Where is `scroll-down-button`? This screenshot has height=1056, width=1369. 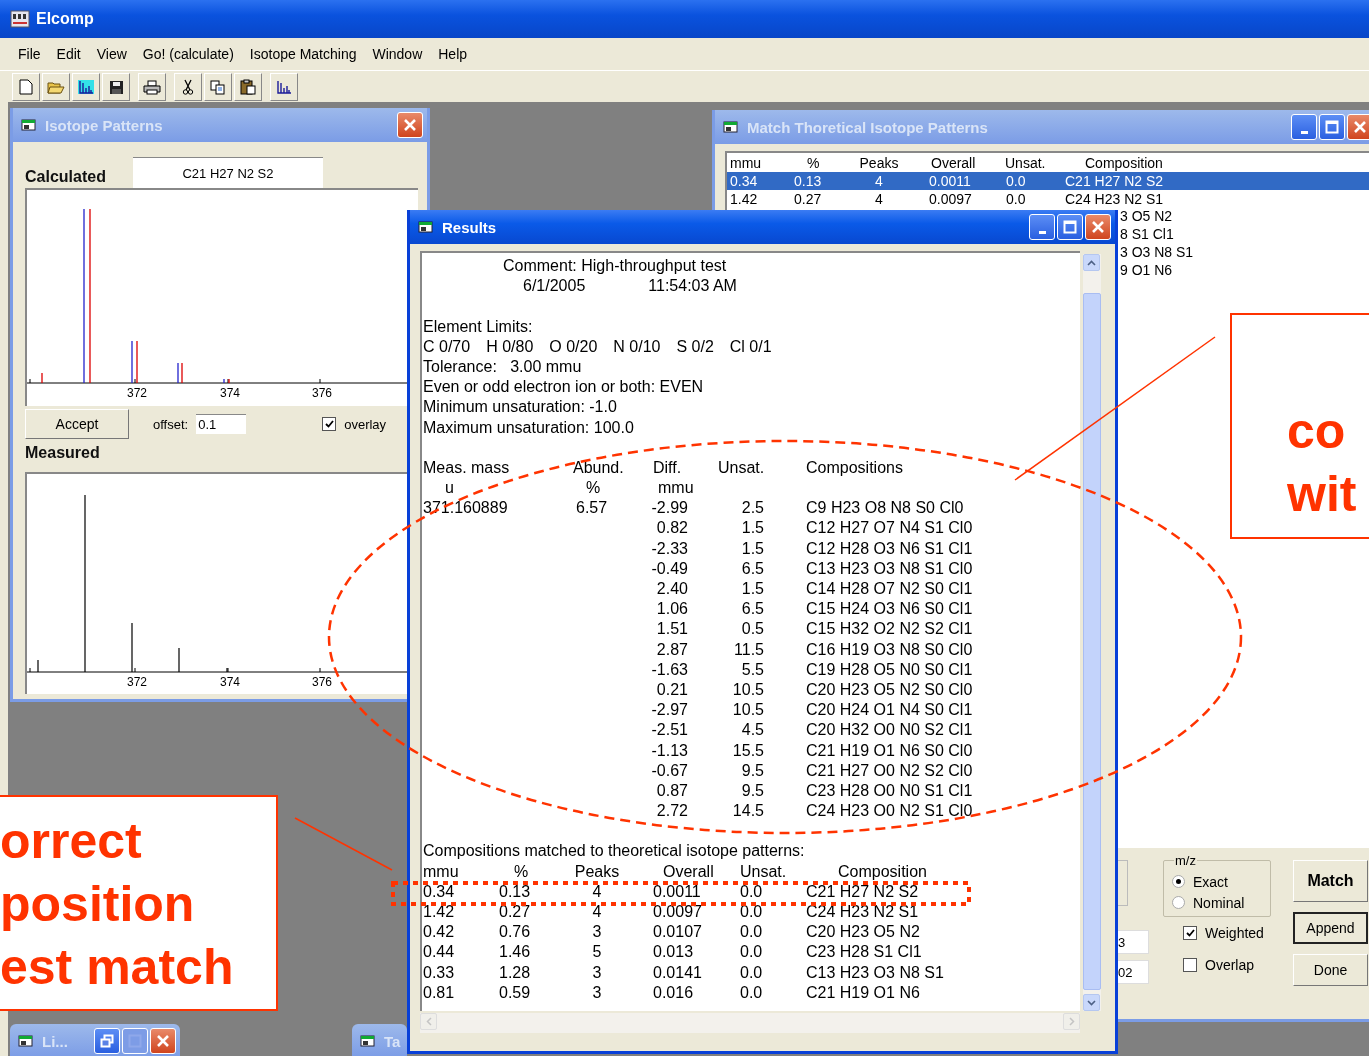 scroll-down-button is located at coordinates (1091, 1002).